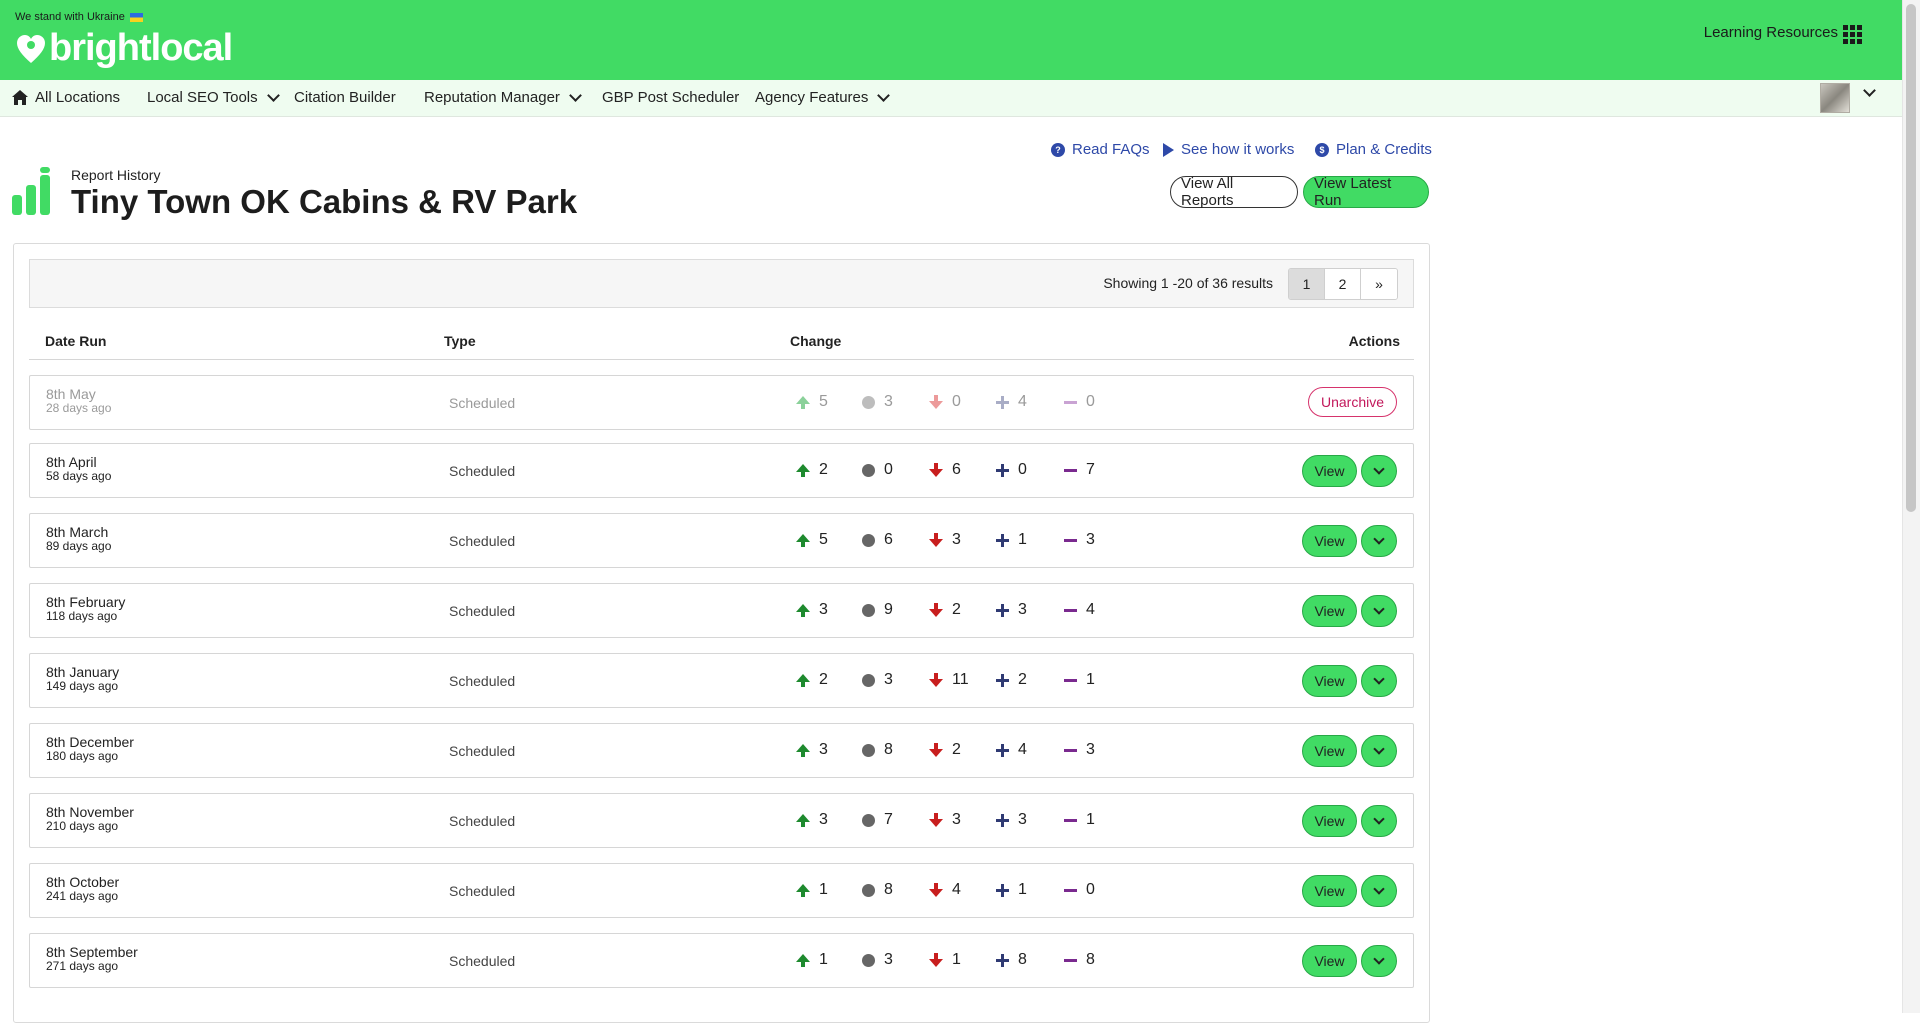  What do you see at coordinates (1090, 469) in the screenshot?
I see `change-value: 7` at bounding box center [1090, 469].